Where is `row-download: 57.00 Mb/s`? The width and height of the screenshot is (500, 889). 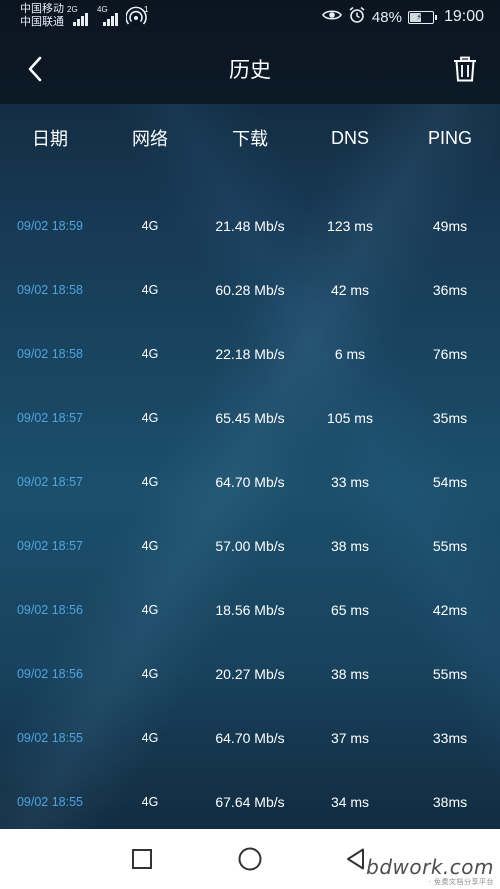 row-download: 57.00 Mb/s is located at coordinates (250, 546).